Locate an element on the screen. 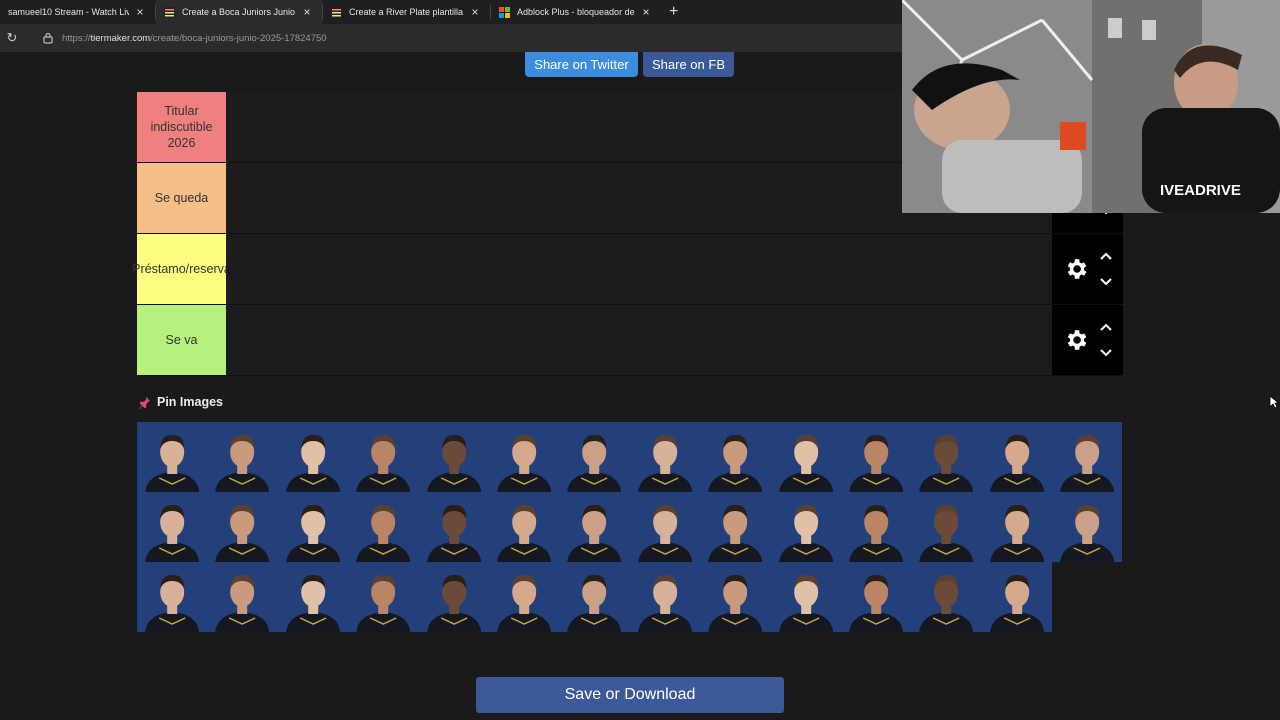 Image resolution: width=1280 pixels, height=720 pixels. reload-icon: ↻ is located at coordinates (12, 38).